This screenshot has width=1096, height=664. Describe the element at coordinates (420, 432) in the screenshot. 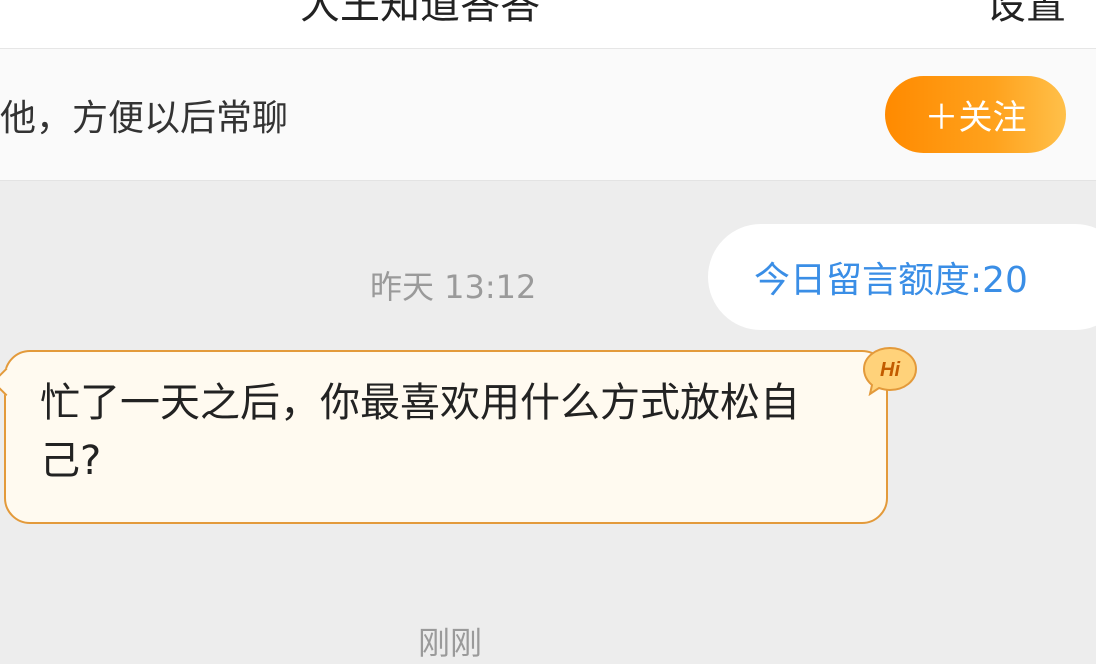

I see `message-text: 忙了一天之后，你最喜欢用什么方式放松自己?` at that location.